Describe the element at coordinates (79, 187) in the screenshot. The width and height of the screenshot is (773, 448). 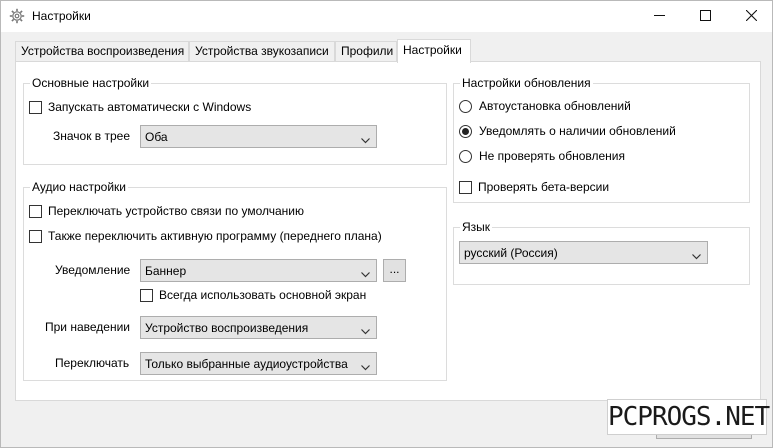
I see `audio-settings-title: Аудио настройки` at that location.